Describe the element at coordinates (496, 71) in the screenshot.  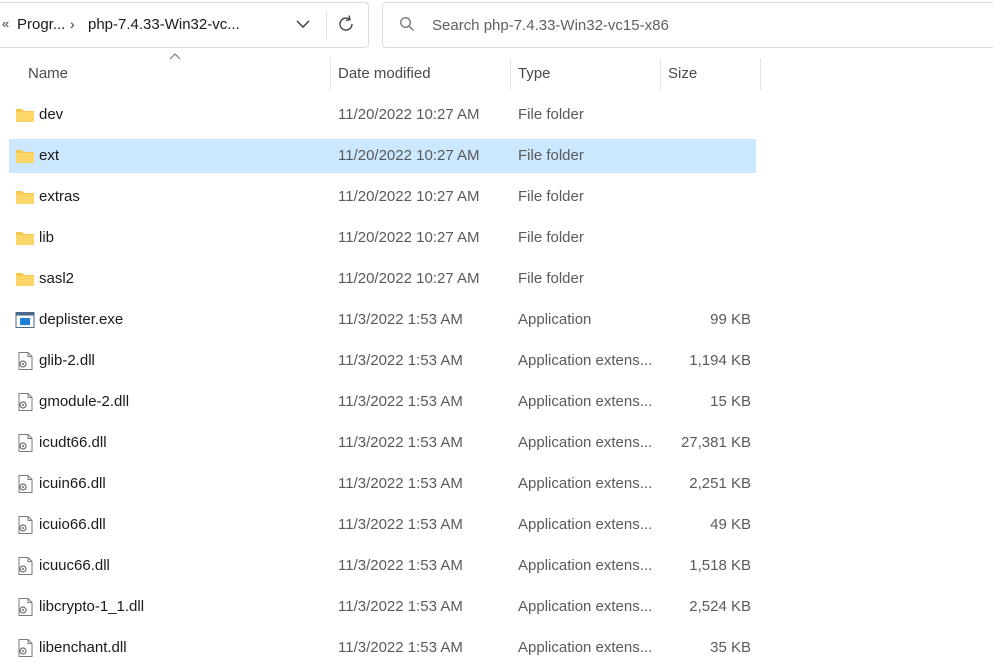
I see `column-header: Name Date modified Type Size` at that location.